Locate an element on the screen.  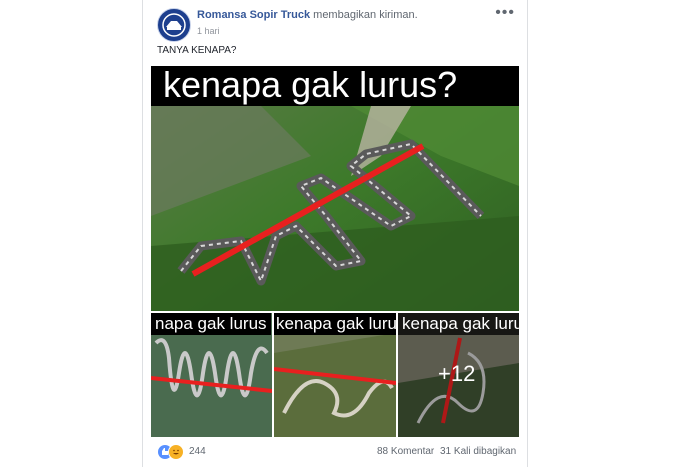
more-photos-count: +12 is located at coordinates (457, 373).